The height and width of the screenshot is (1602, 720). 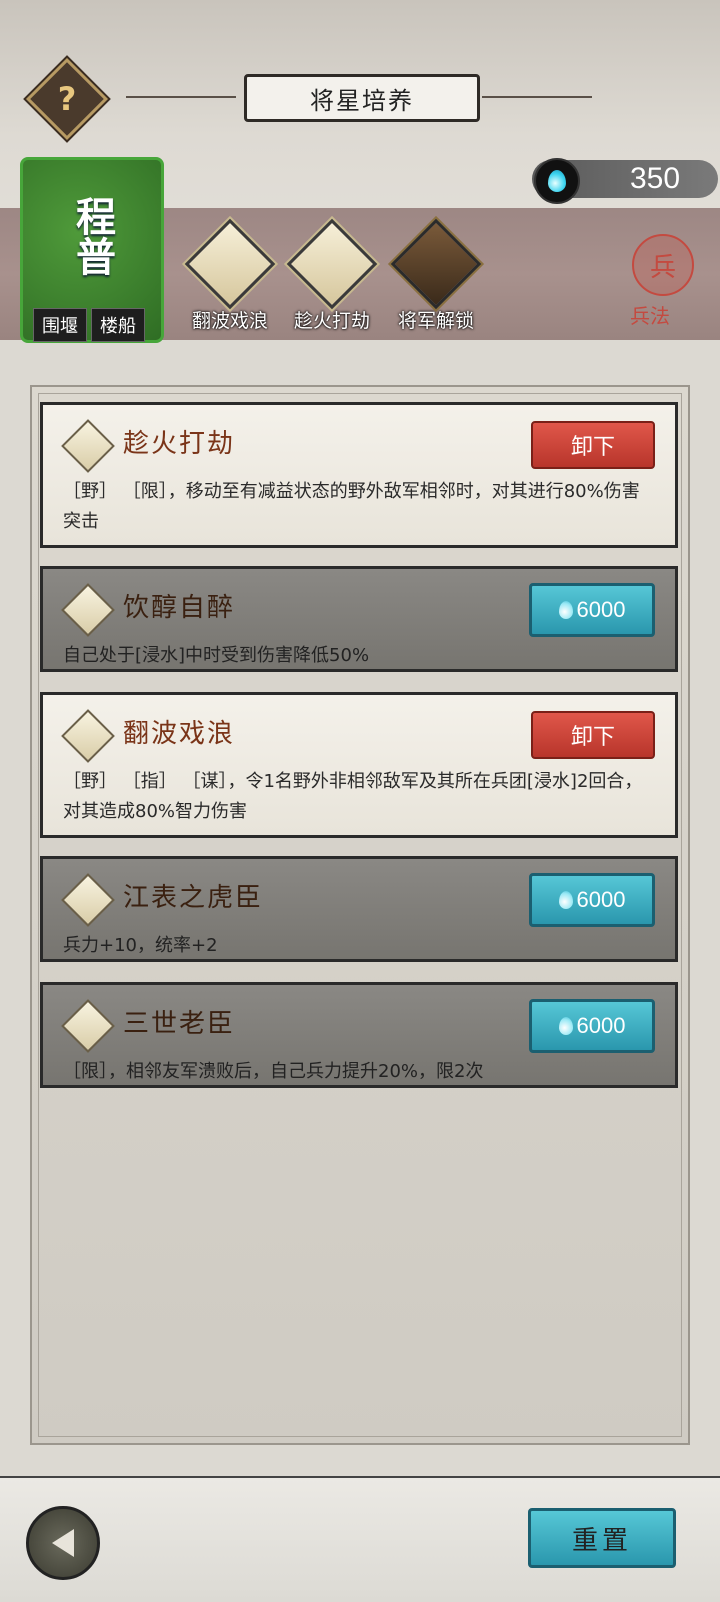 What do you see at coordinates (179, 734) in the screenshot?
I see `skill-title: 翻波戏浪` at bounding box center [179, 734].